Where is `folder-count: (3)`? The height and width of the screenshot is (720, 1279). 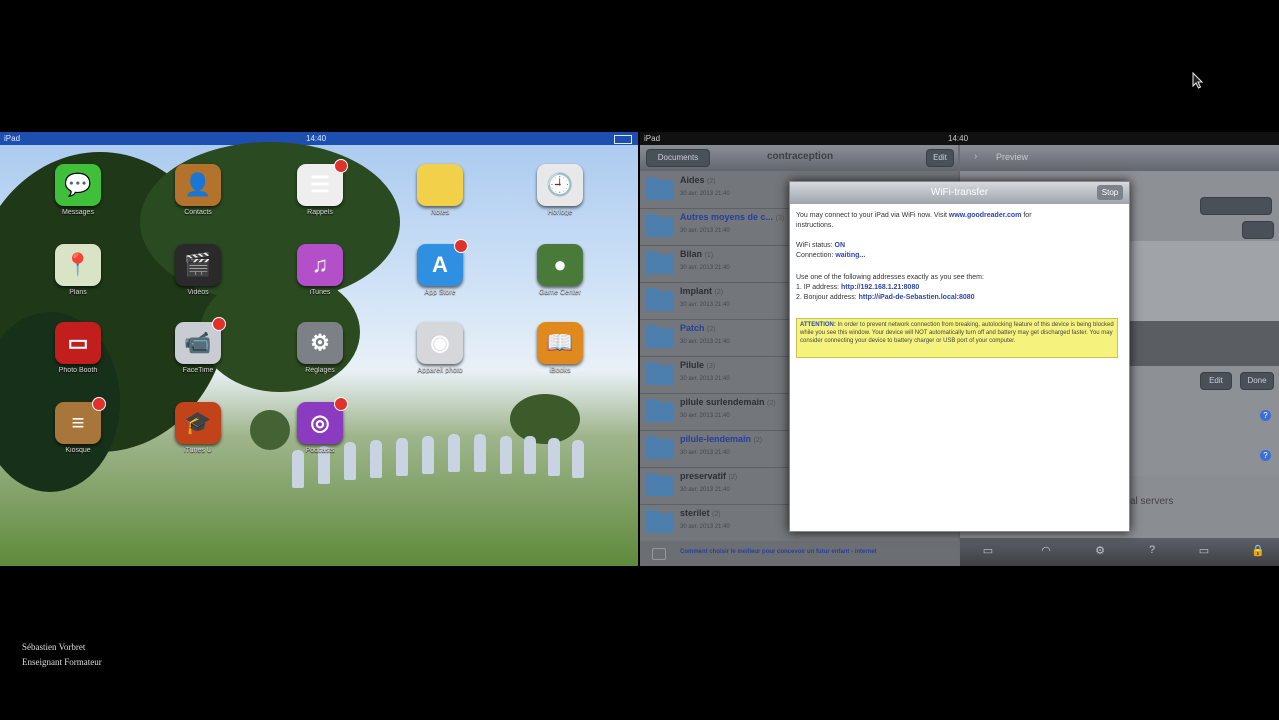
folder-count: (3) is located at coordinates (780, 218).